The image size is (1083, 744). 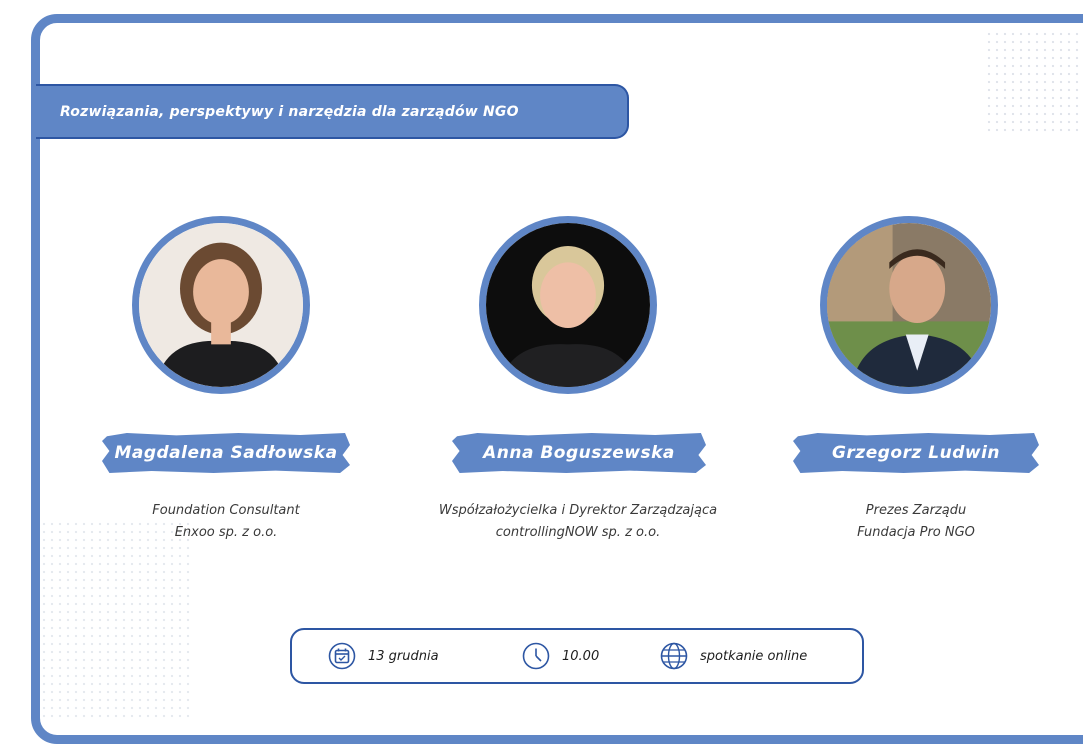 What do you see at coordinates (581, 656) in the screenshot?
I see `event-time-text: 10.00` at bounding box center [581, 656].